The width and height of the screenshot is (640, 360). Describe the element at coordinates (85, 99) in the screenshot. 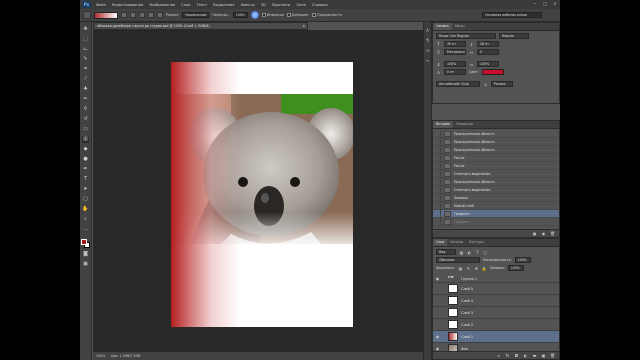

I see `brush-tool-icon: ✏` at that location.